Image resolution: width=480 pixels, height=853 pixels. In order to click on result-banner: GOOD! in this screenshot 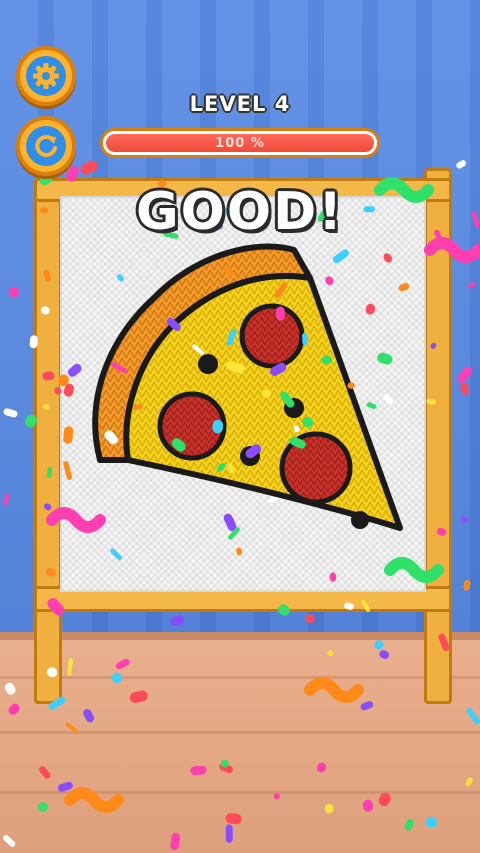, I will do `click(240, 212)`.